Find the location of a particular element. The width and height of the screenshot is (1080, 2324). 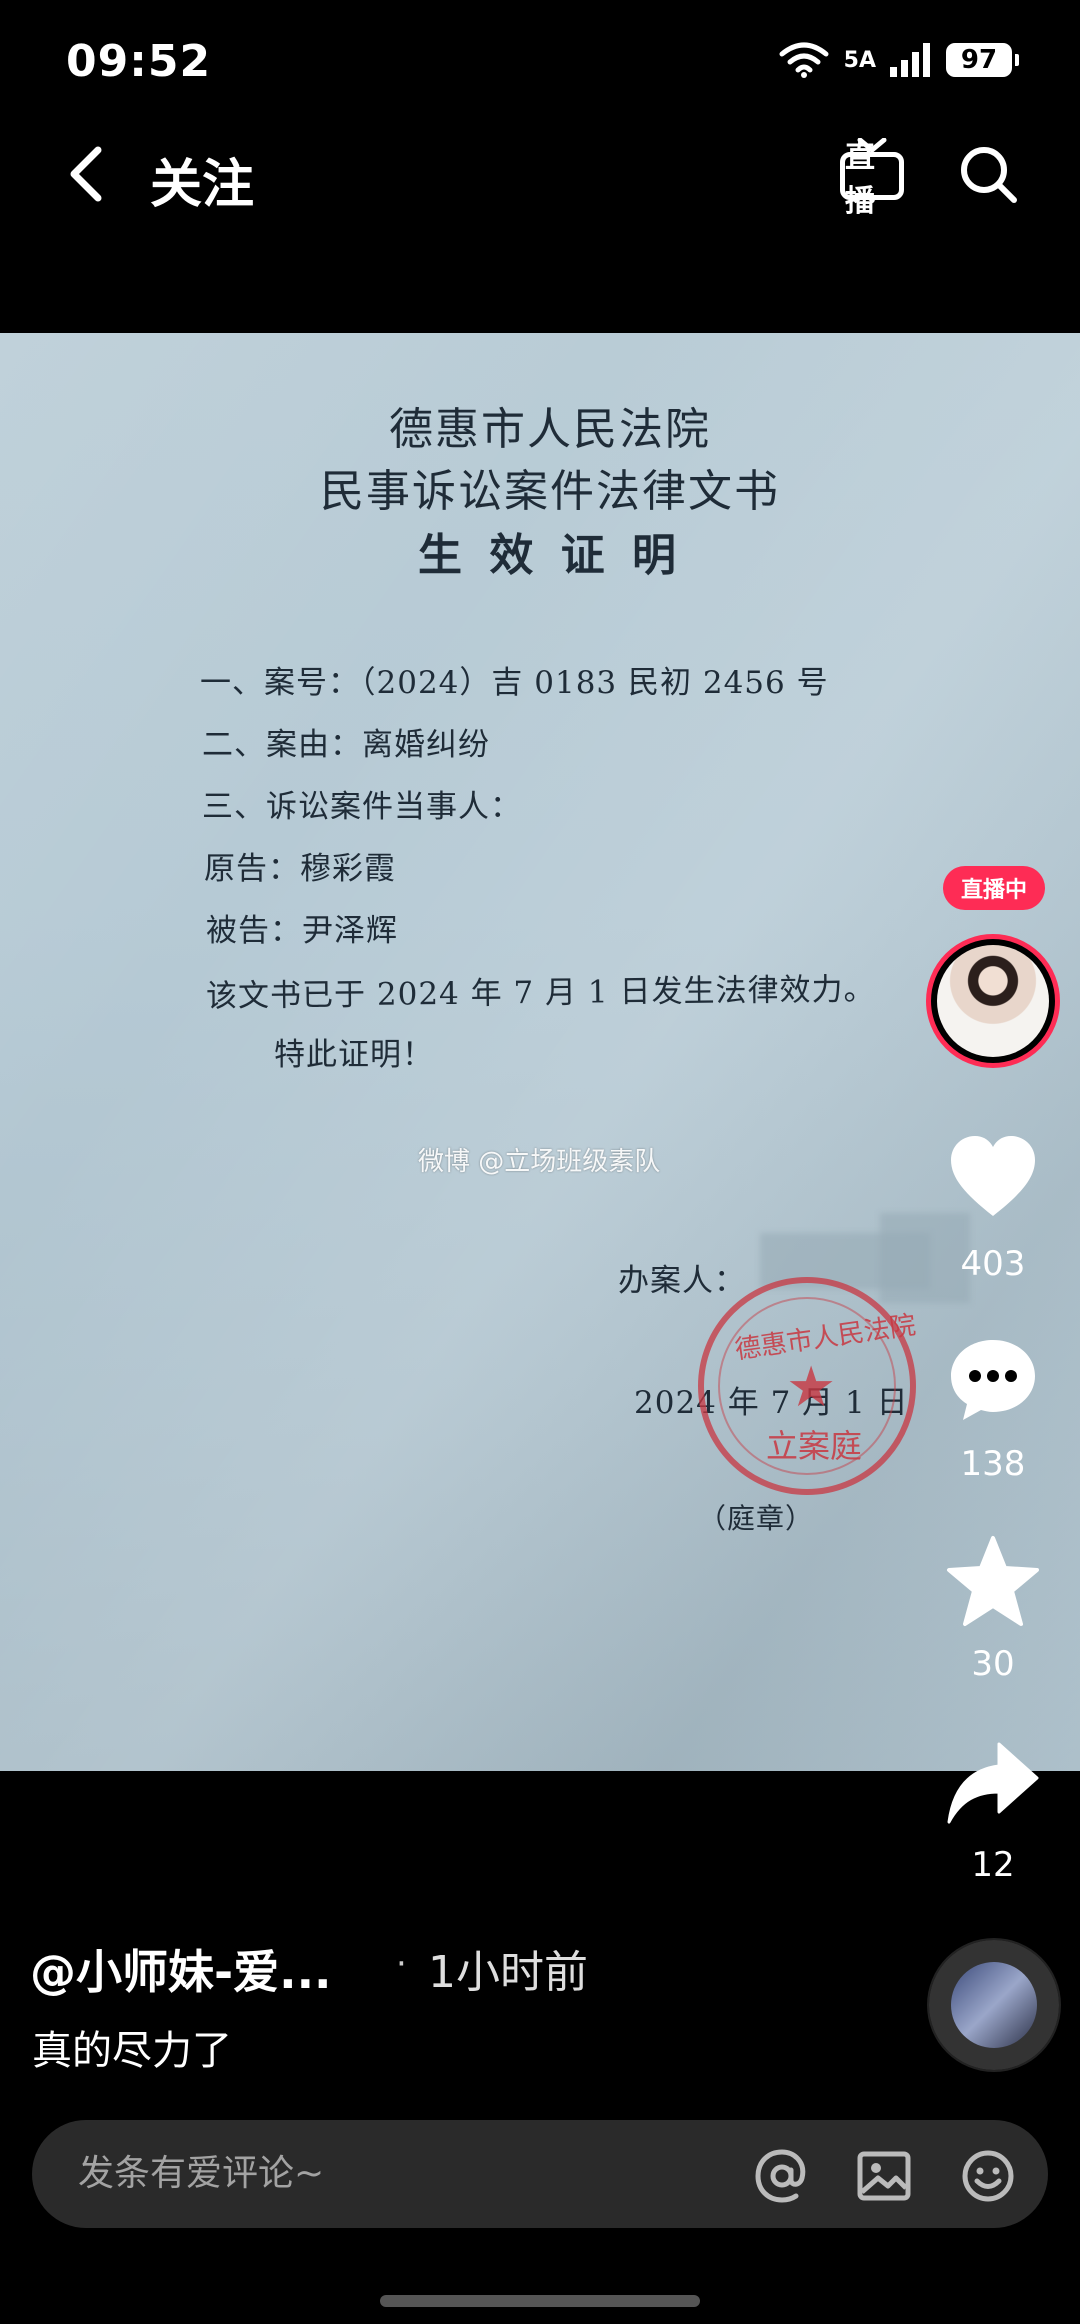

court-seal-text-bottom: 立案庭 is located at coordinates (814, 1446).